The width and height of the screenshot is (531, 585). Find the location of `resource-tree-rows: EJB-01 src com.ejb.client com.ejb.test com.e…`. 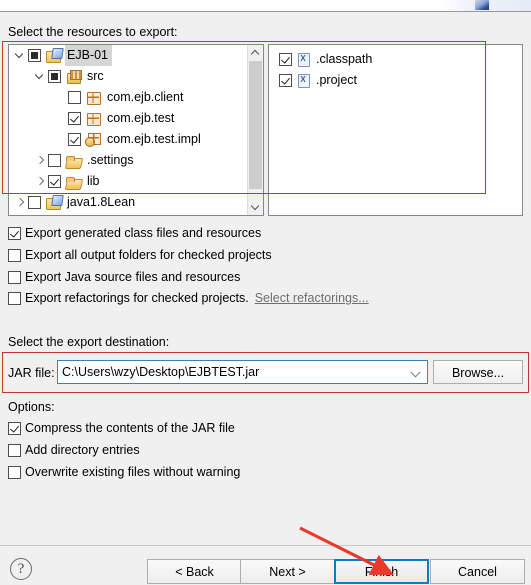

resource-tree-rows: EJB-01 src com.ejb.client com.ejb.test com.e… is located at coordinates (128, 130).